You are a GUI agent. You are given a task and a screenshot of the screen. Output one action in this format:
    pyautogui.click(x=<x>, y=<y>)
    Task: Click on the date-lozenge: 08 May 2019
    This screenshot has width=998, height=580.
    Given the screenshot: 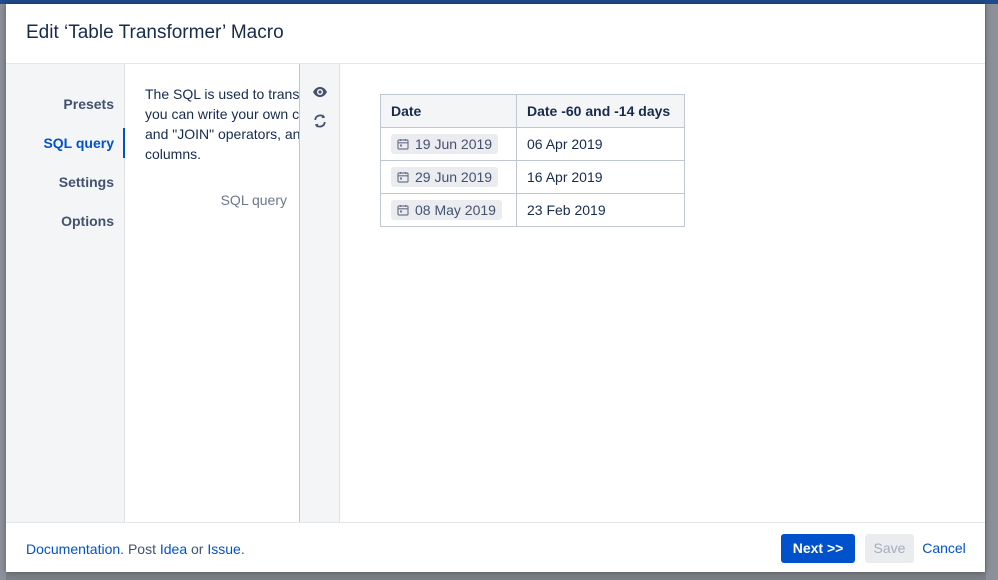 What is the action you would take?
    pyautogui.click(x=446, y=210)
    